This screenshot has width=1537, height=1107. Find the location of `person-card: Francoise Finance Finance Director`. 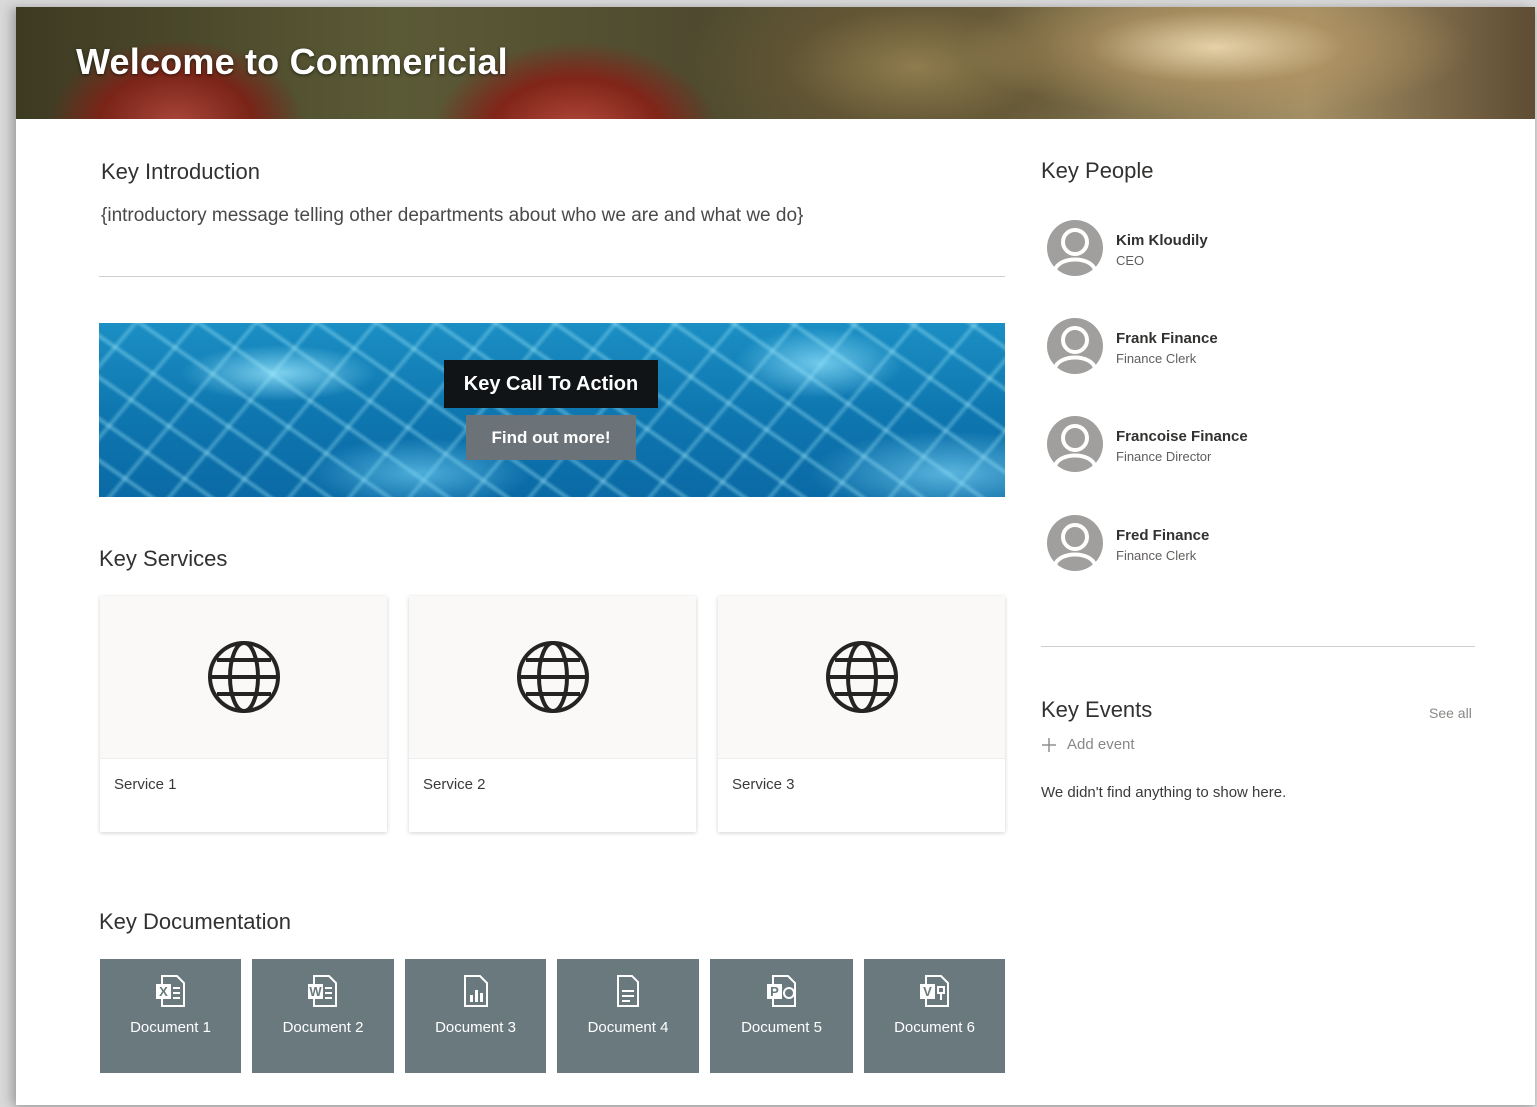

person-card: Francoise Finance Finance Director is located at coordinates (1247, 446).